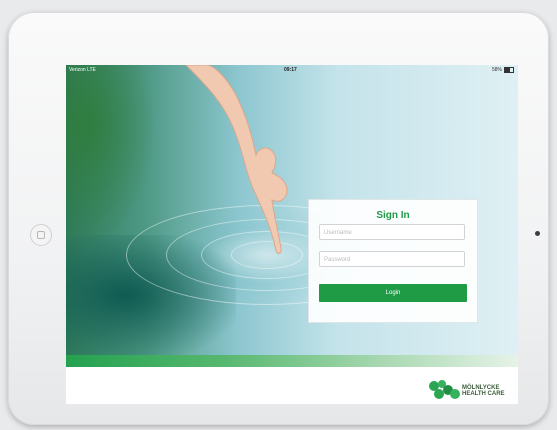 This screenshot has height=430, width=557. What do you see at coordinates (292, 361) in the screenshot?
I see `brand-green-bar` at bounding box center [292, 361].